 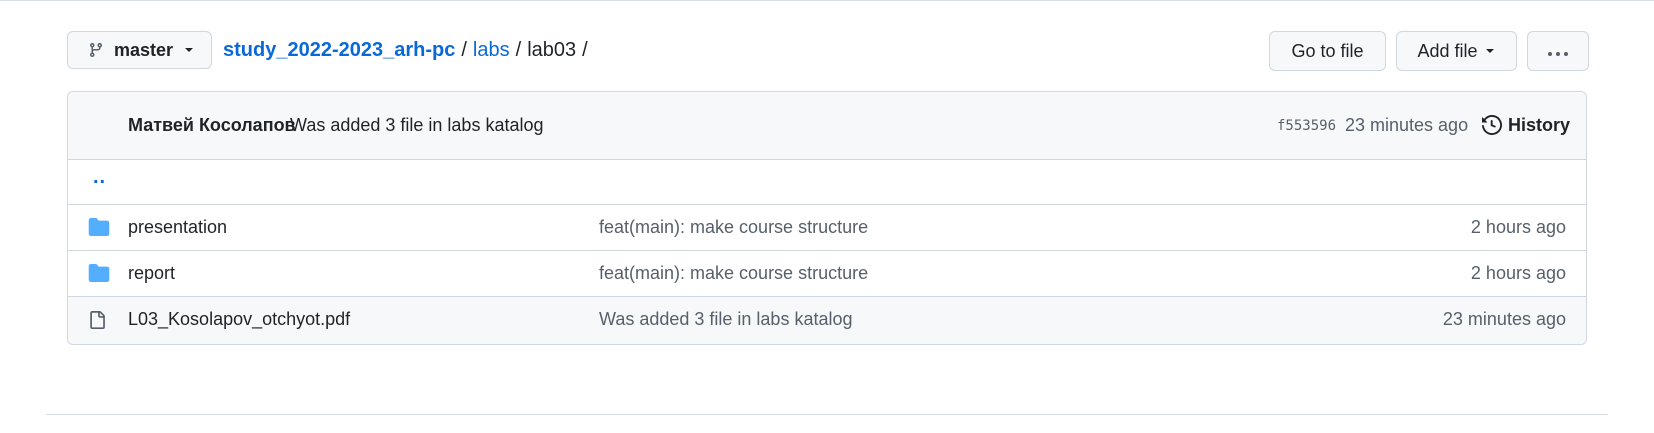 I want to click on git-branch-icon, so click(x=96, y=50).